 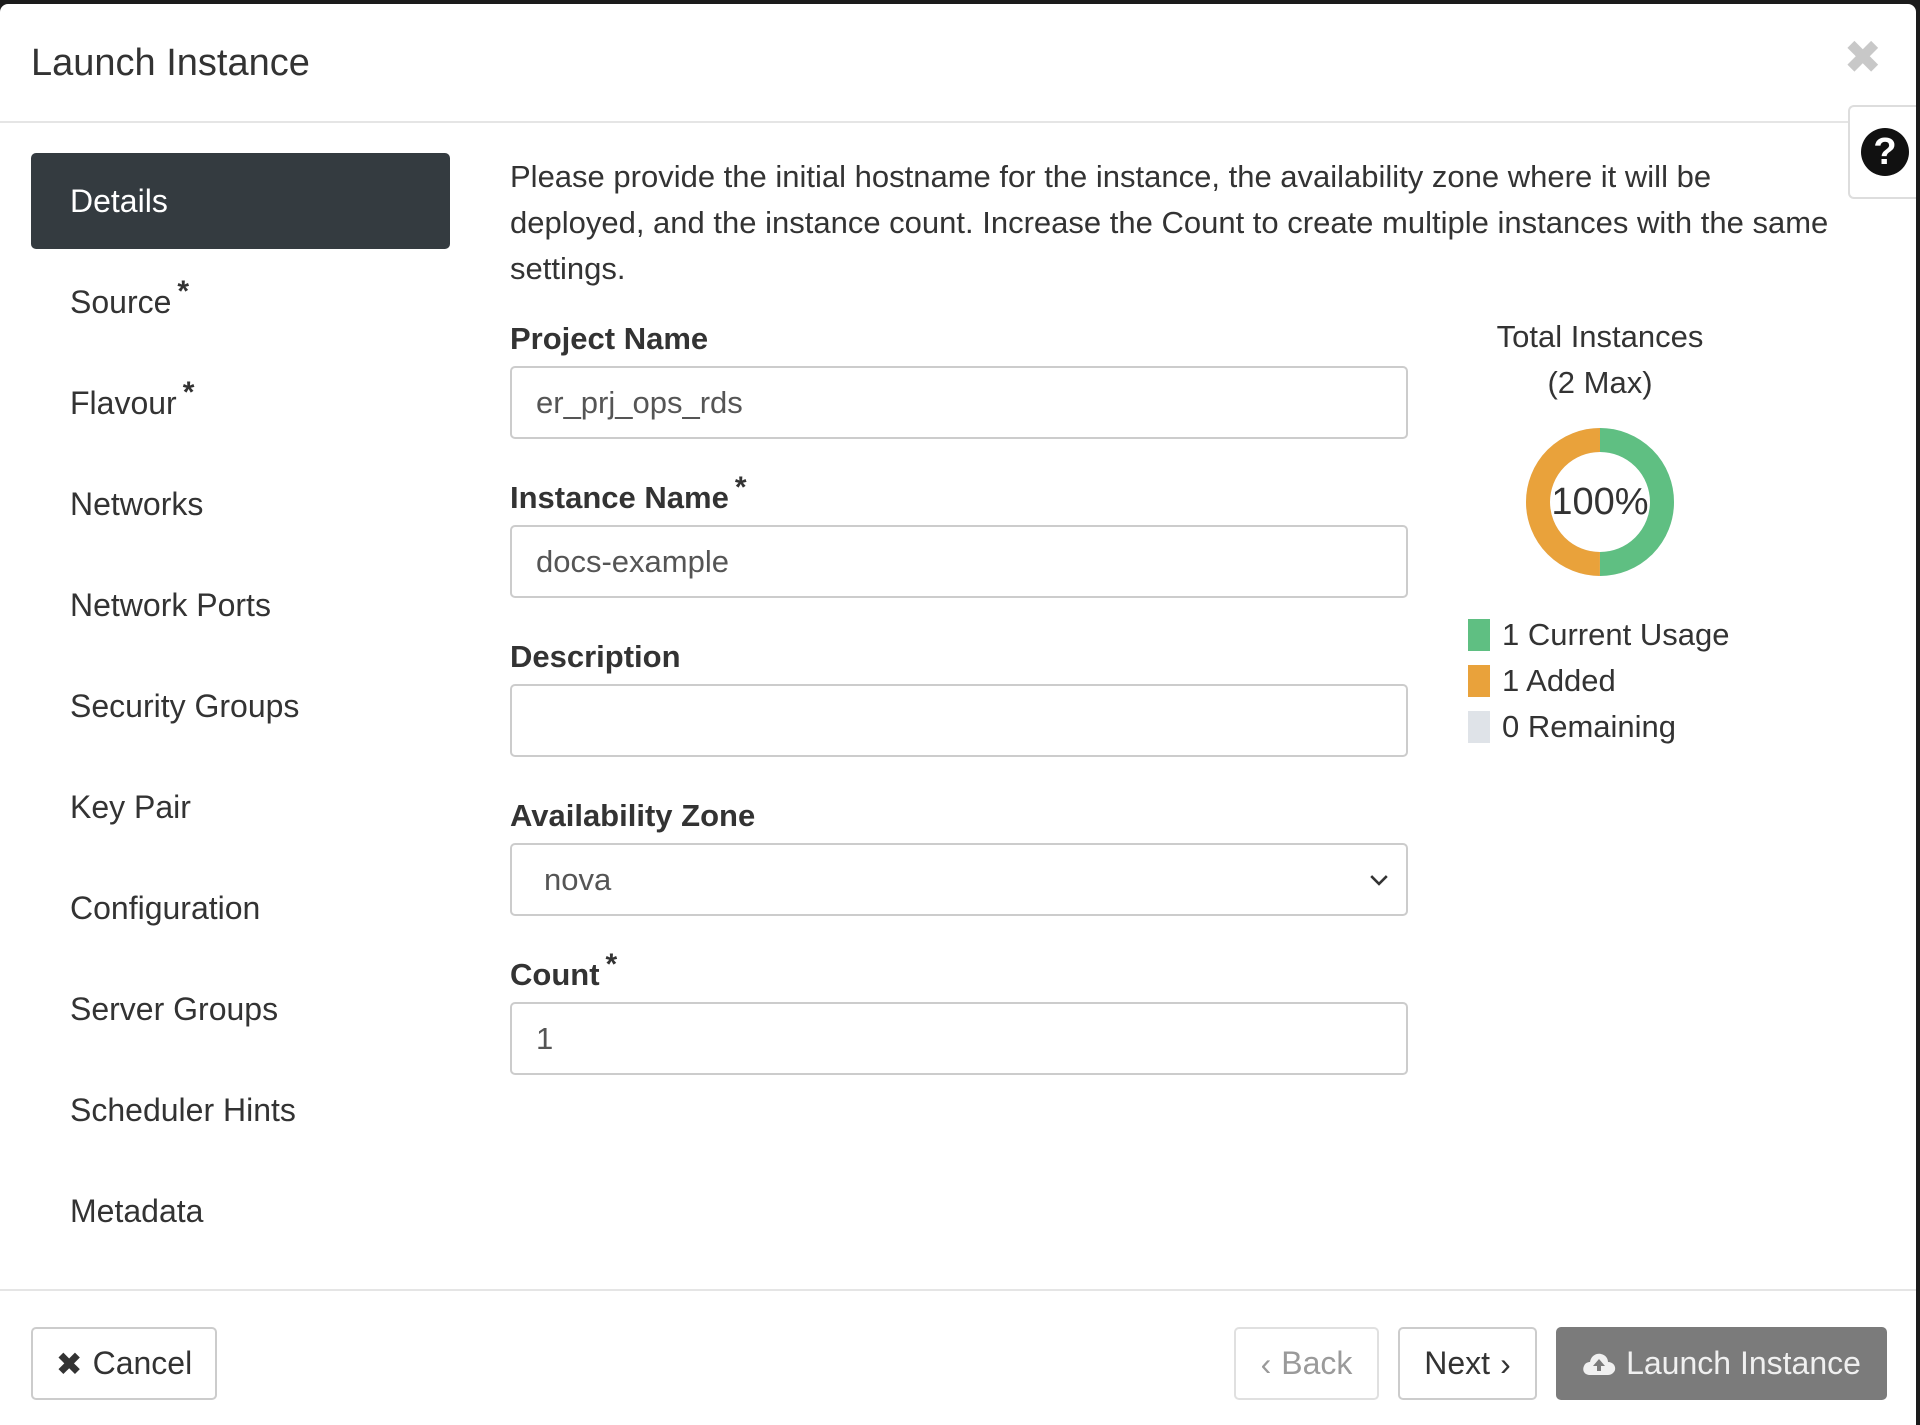 I want to click on cloud-upload-icon, so click(x=1599, y=1364).